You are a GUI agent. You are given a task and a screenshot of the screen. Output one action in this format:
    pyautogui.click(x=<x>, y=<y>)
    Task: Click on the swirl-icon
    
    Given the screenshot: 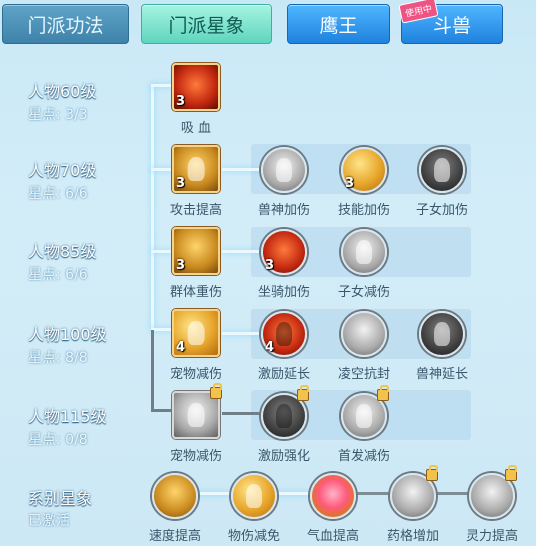 What is the action you would take?
    pyautogui.click(x=175, y=496)
    